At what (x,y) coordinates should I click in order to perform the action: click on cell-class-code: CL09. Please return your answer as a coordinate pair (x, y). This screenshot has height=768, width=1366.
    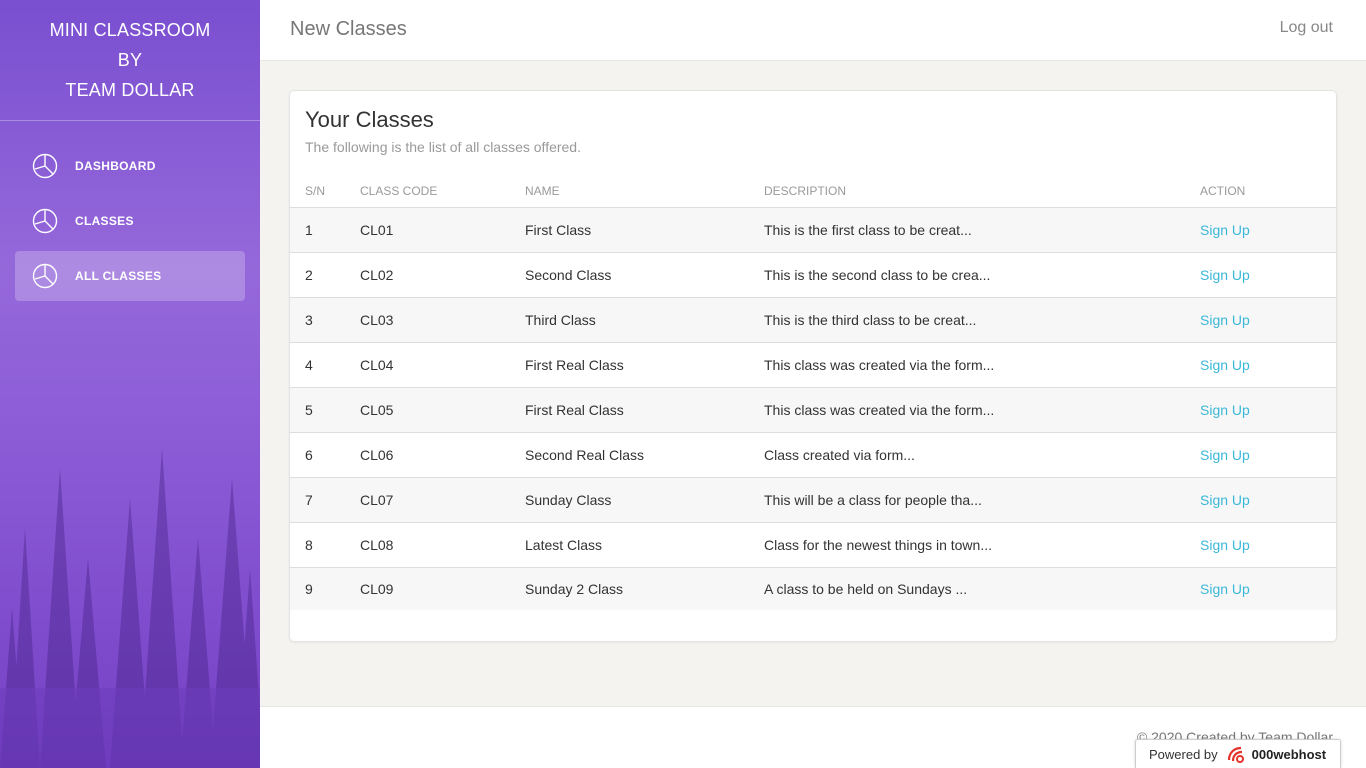
    Looking at the image, I should click on (377, 588).